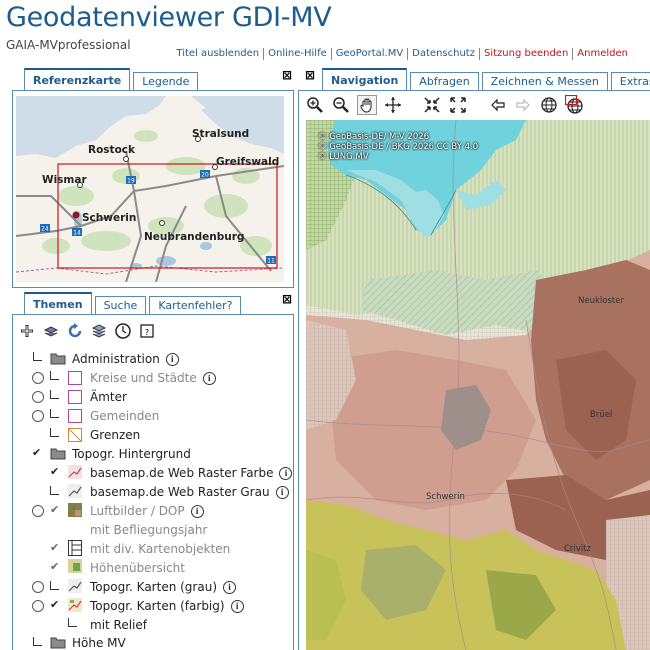 The image size is (650, 650). Describe the element at coordinates (87, 331) in the screenshot. I see `themes-toolbar: ?` at that location.